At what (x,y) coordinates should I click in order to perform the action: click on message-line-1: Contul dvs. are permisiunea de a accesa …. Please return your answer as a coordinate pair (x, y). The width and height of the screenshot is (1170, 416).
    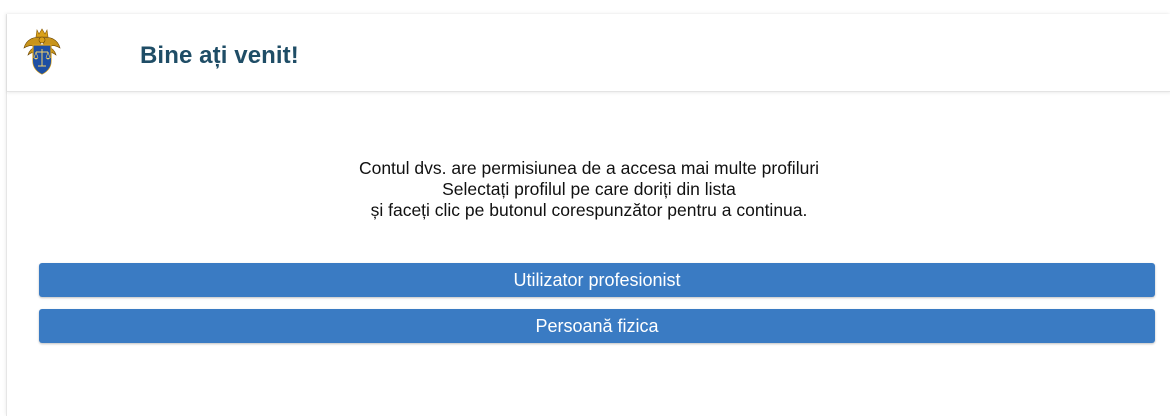
    Looking at the image, I should click on (589, 168).